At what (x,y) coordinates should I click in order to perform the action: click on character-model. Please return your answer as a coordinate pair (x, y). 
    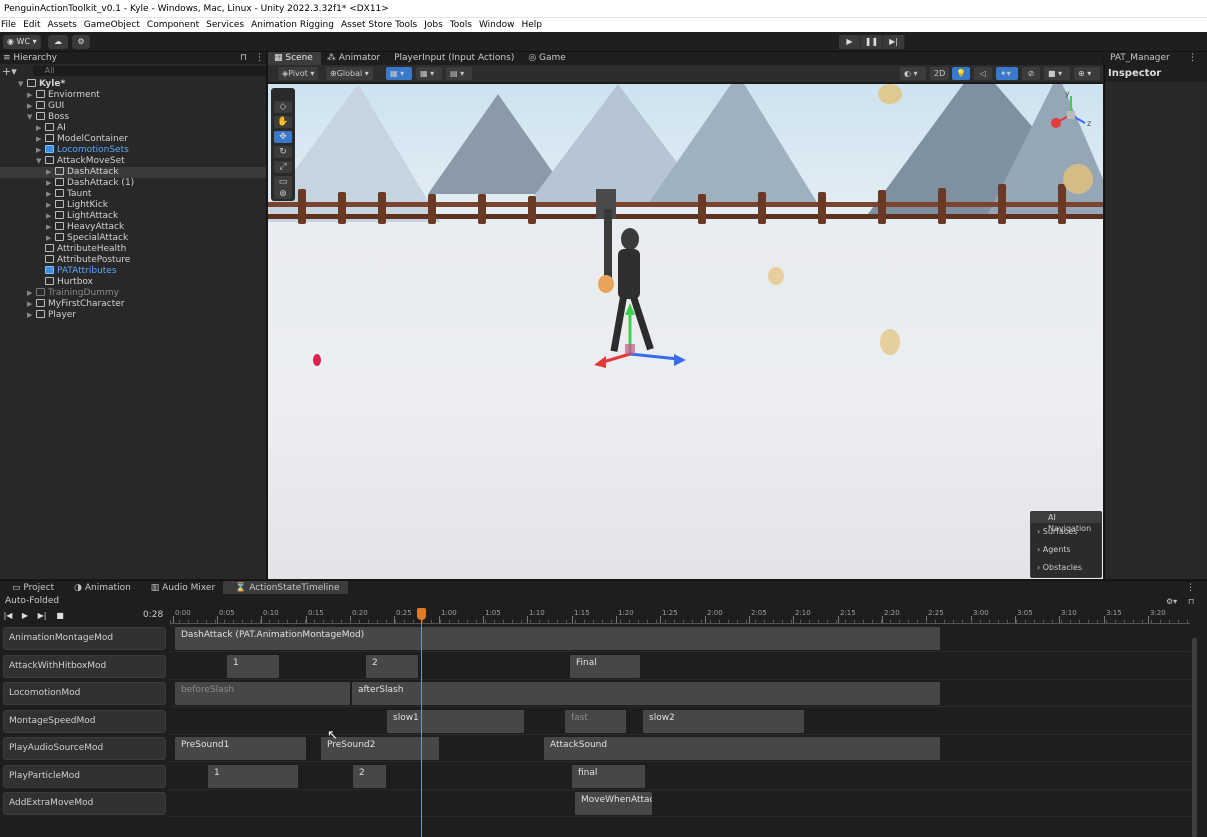
    Looking at the image, I should click on (638, 284).